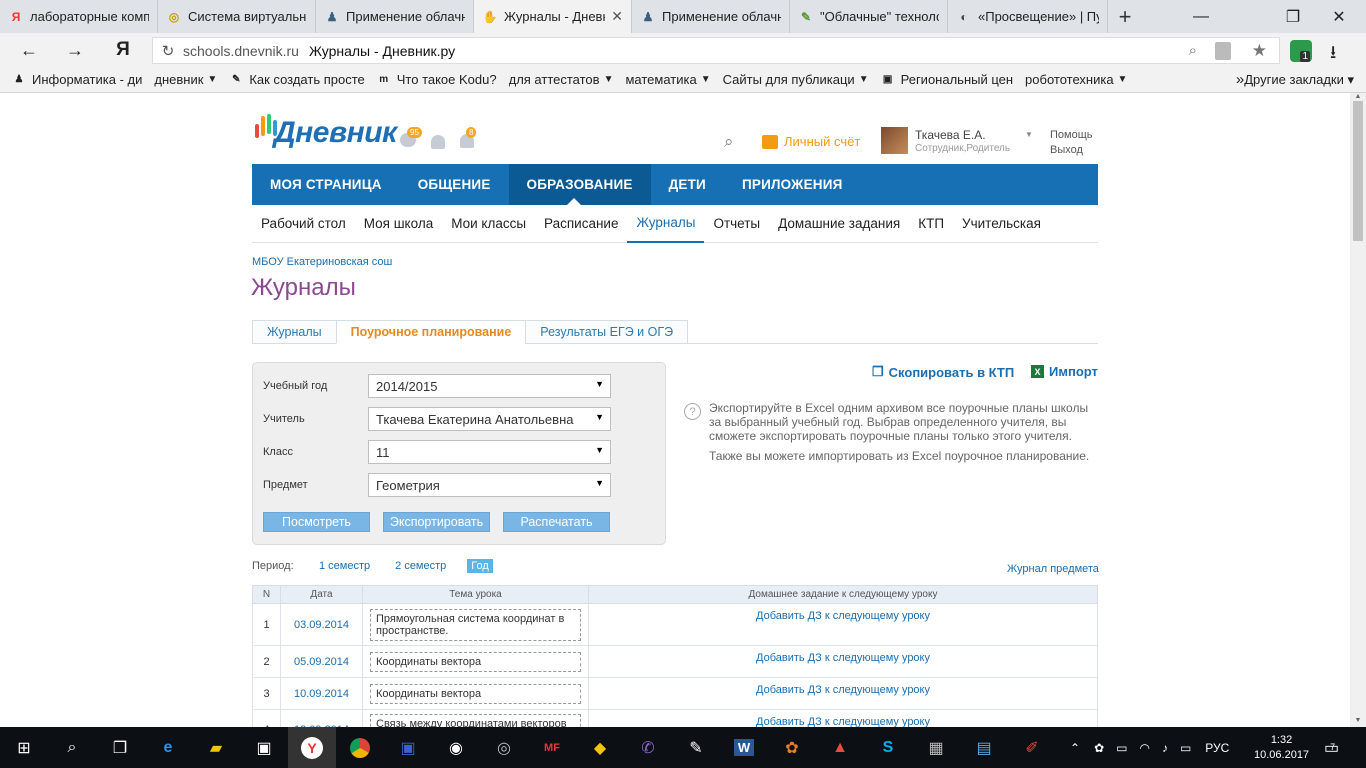 This screenshot has height=768, width=1366. What do you see at coordinates (1339, 16) in the screenshot?
I see `close-window-button: ✕` at bounding box center [1339, 16].